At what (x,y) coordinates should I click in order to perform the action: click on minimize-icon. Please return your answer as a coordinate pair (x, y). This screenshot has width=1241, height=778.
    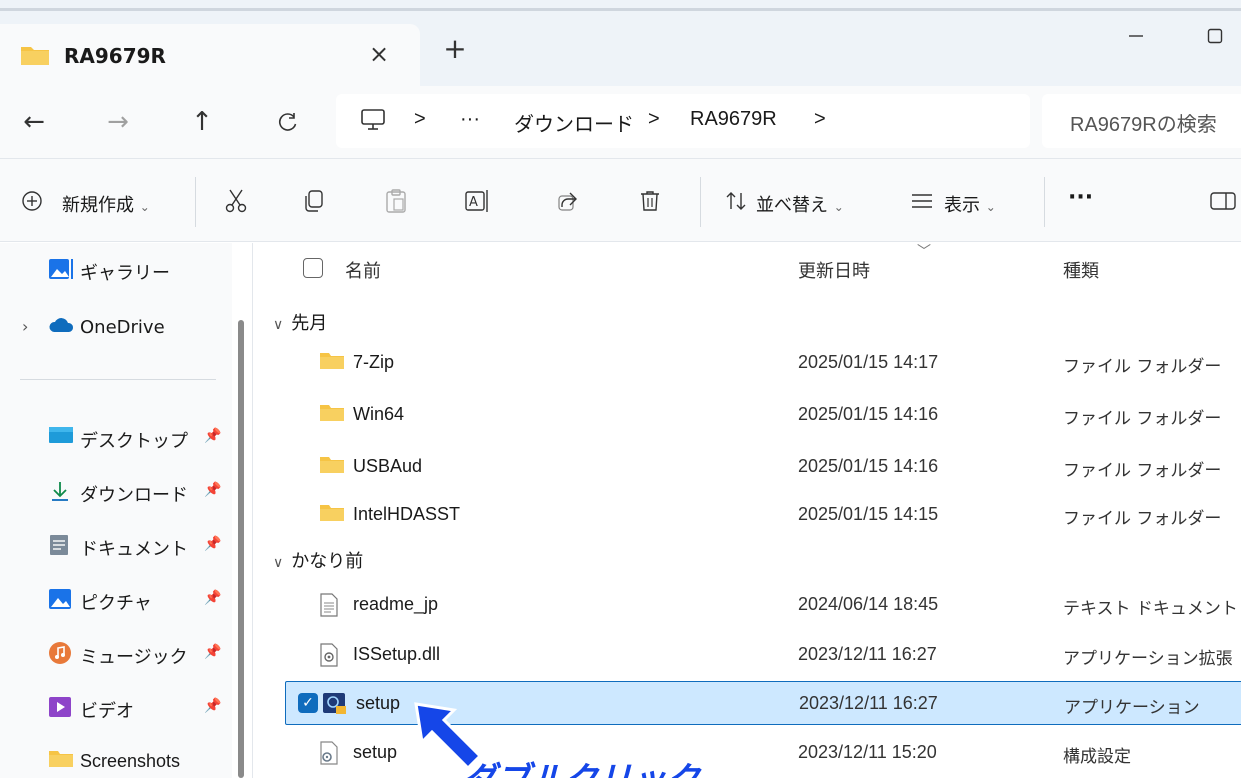
    Looking at the image, I should click on (1136, 36).